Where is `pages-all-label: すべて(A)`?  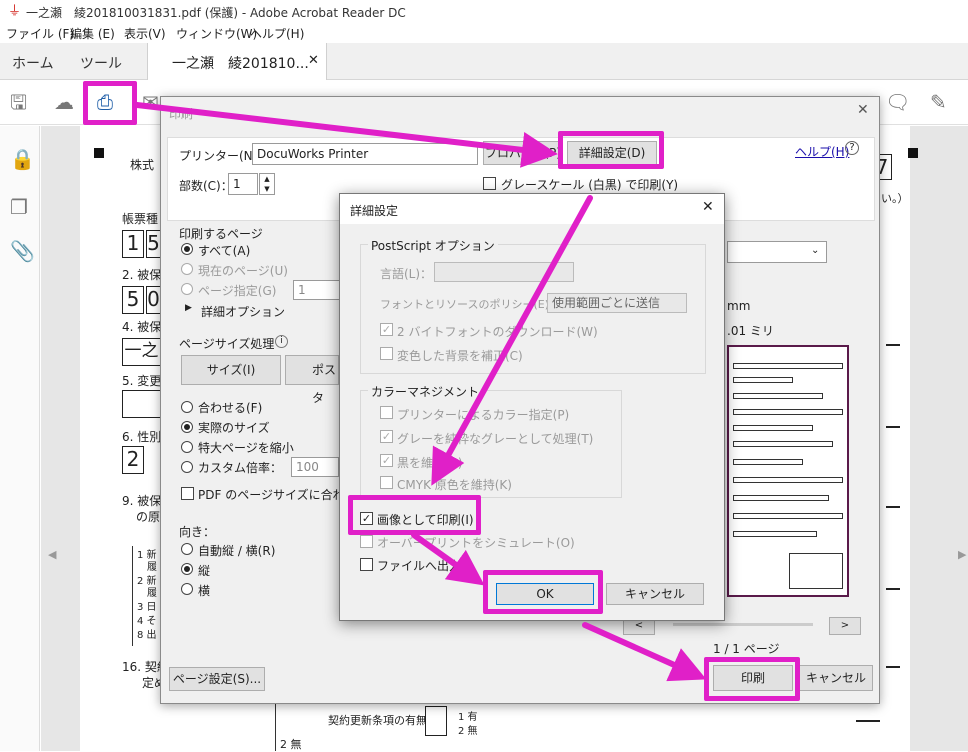 pages-all-label: すべて(A) is located at coordinates (224, 251).